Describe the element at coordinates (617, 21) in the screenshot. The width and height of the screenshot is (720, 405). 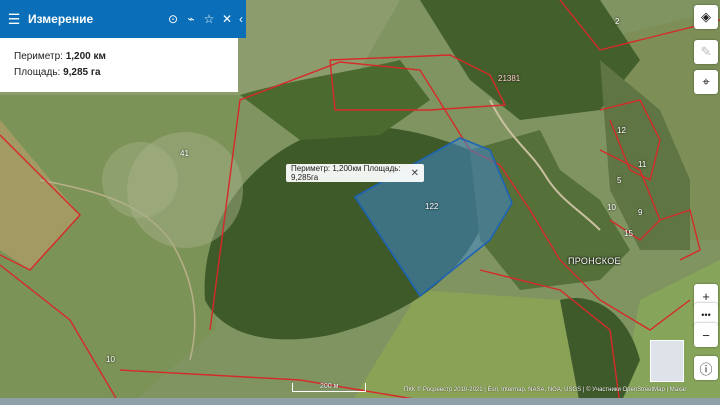
I see `parcel-label: 2` at that location.